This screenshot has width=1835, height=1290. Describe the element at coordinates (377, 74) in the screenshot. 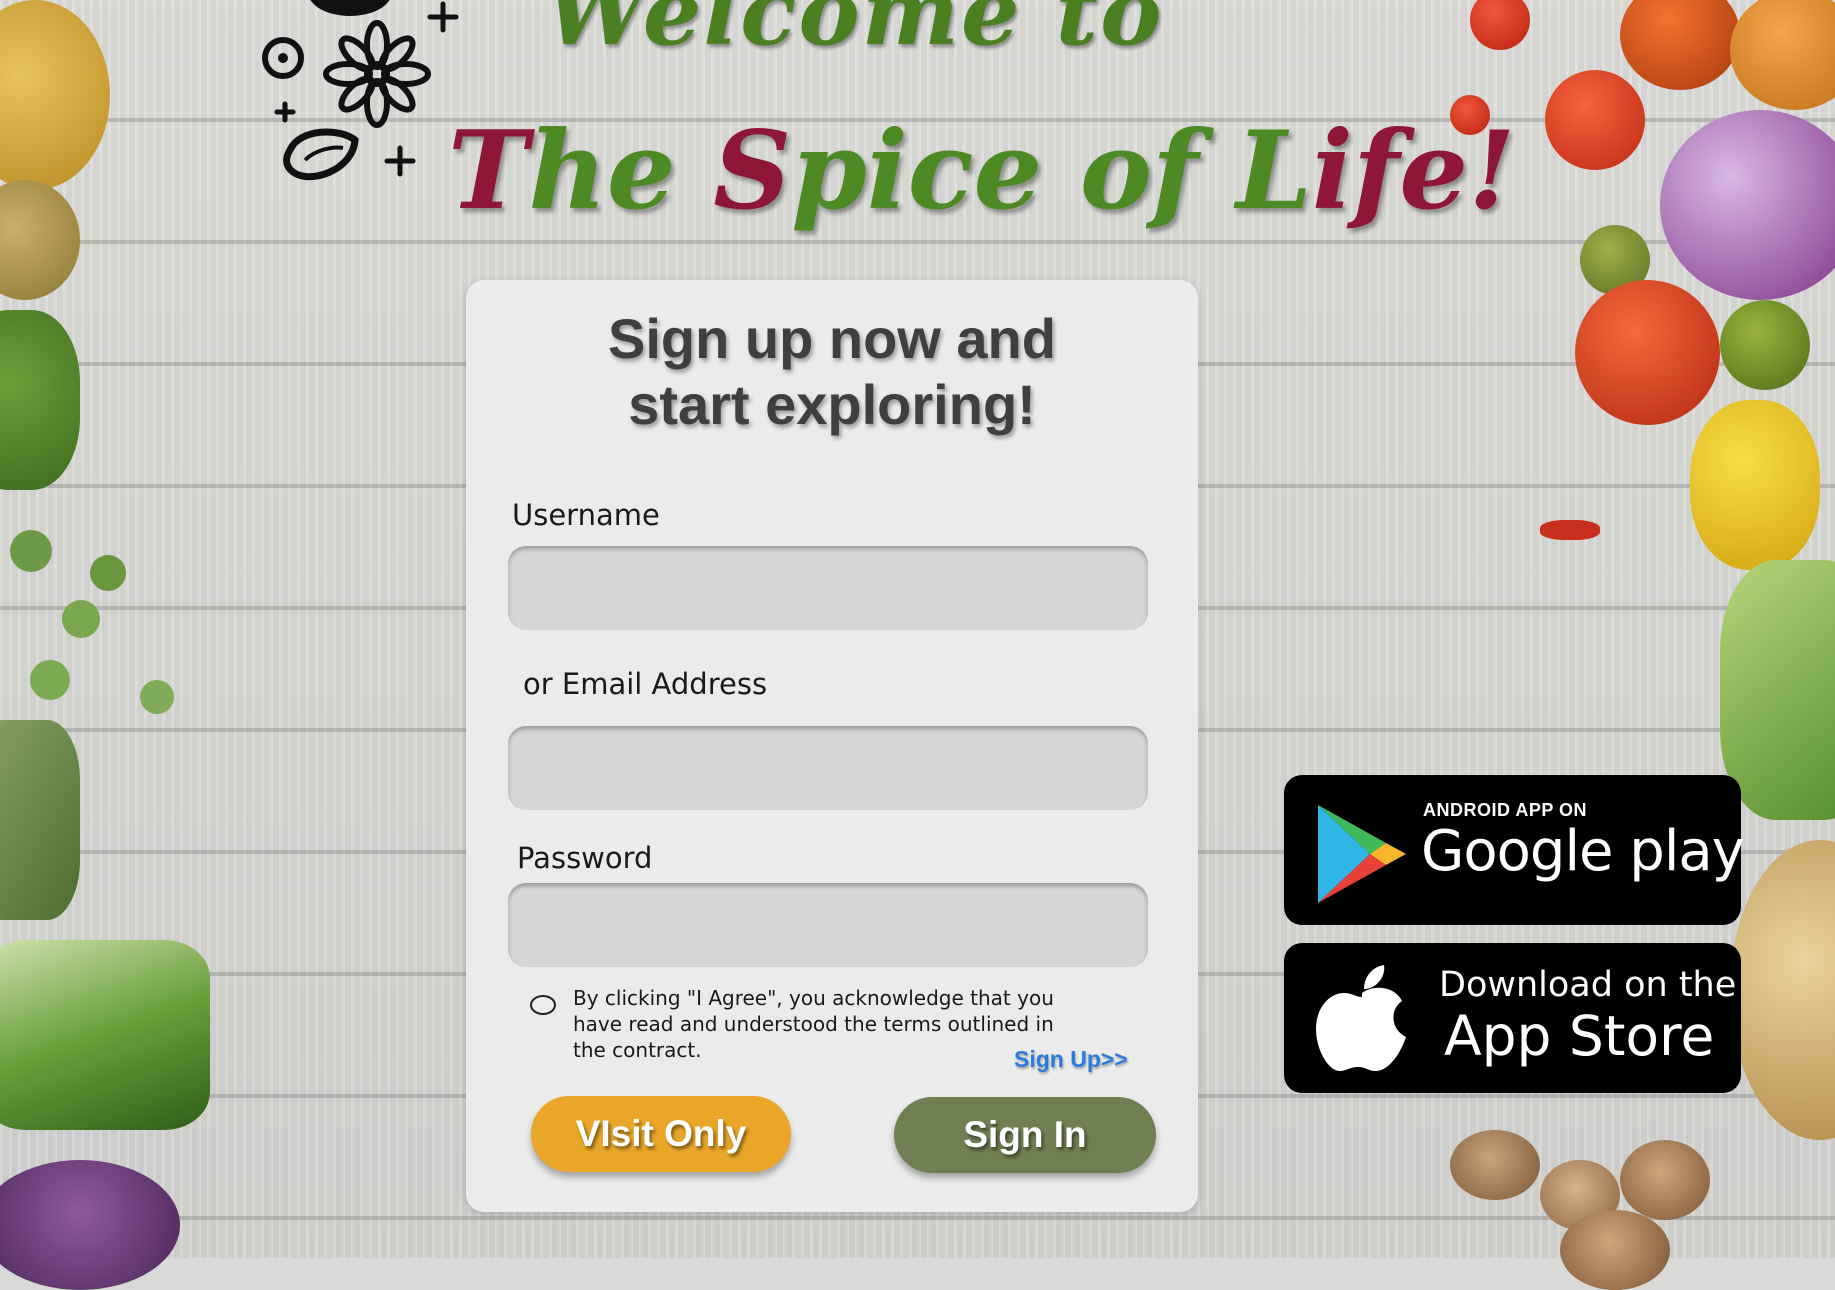

I see `flower-icon` at that location.